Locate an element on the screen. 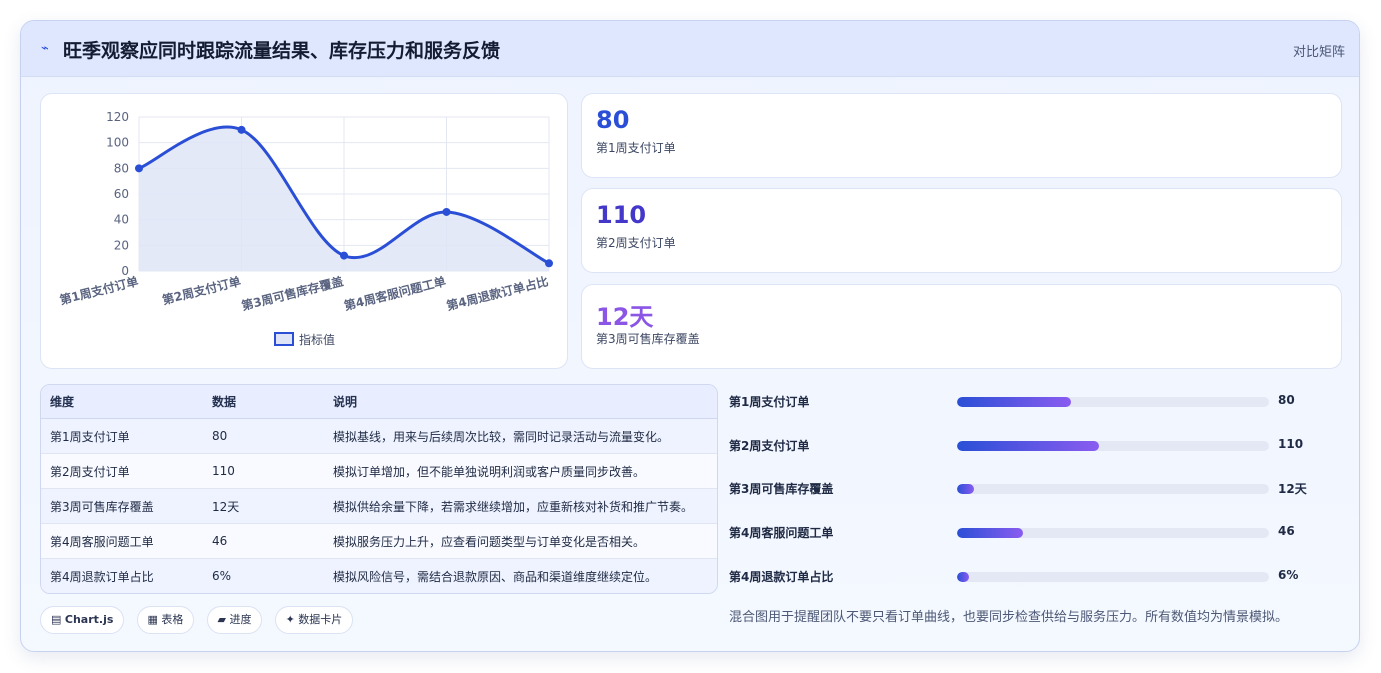  tag-label: 表格 is located at coordinates (172, 619).